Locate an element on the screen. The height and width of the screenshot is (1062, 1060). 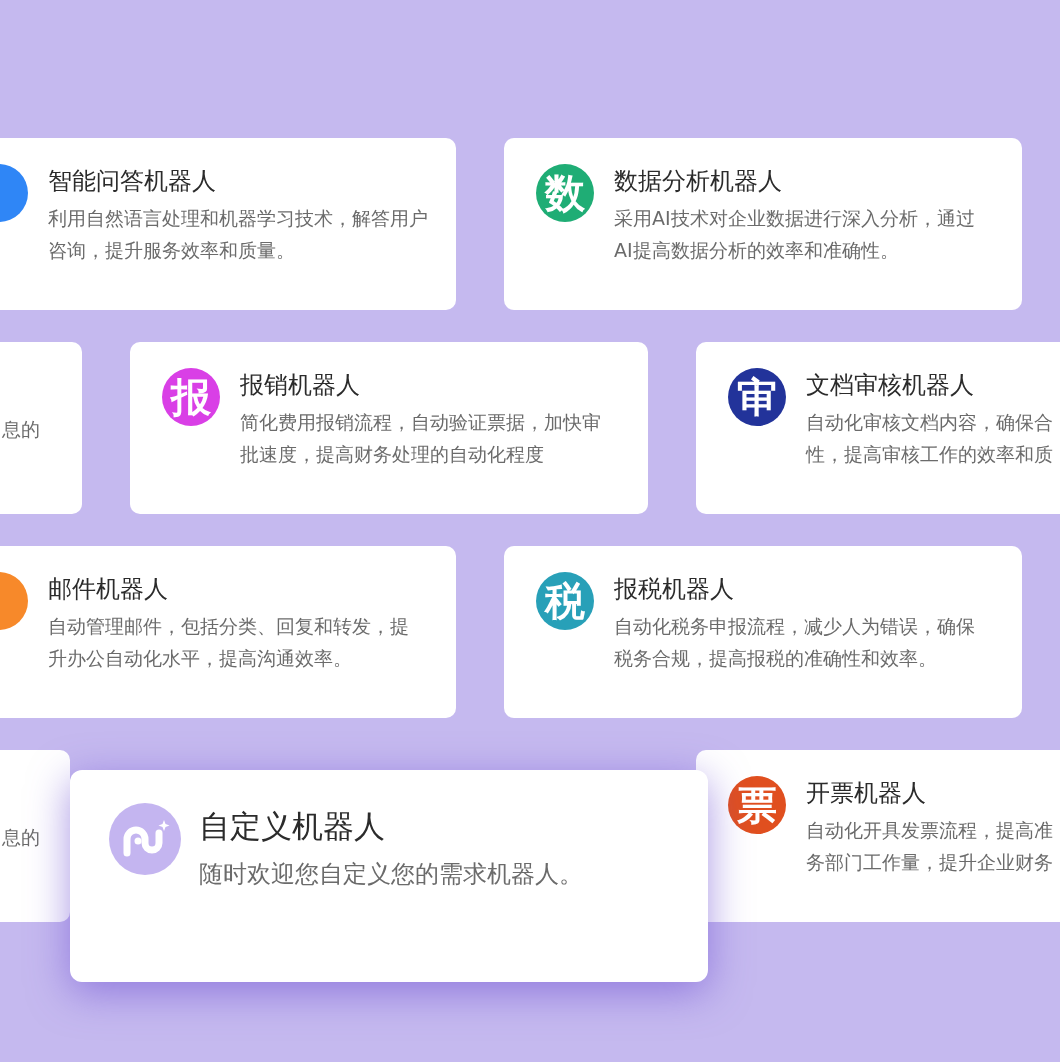
card-description: 自动管理邮件，包括分类、回复和转发，提 升办公自动化水平，提高沟通效率。 is located at coordinates (228, 642).